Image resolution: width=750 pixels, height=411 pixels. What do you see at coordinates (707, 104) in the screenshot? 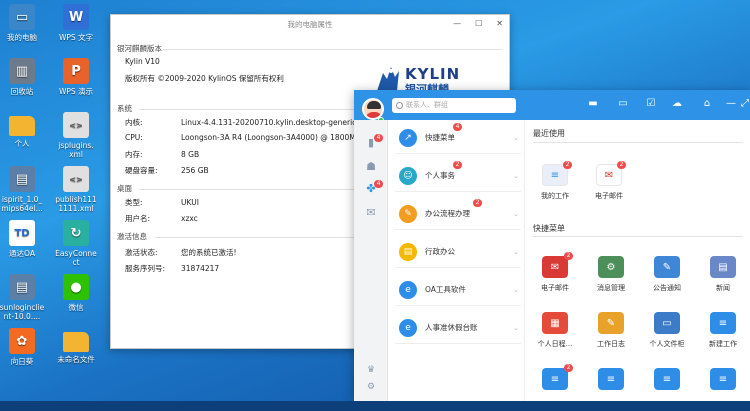
I see `home-icon: ⌂` at bounding box center [707, 104].